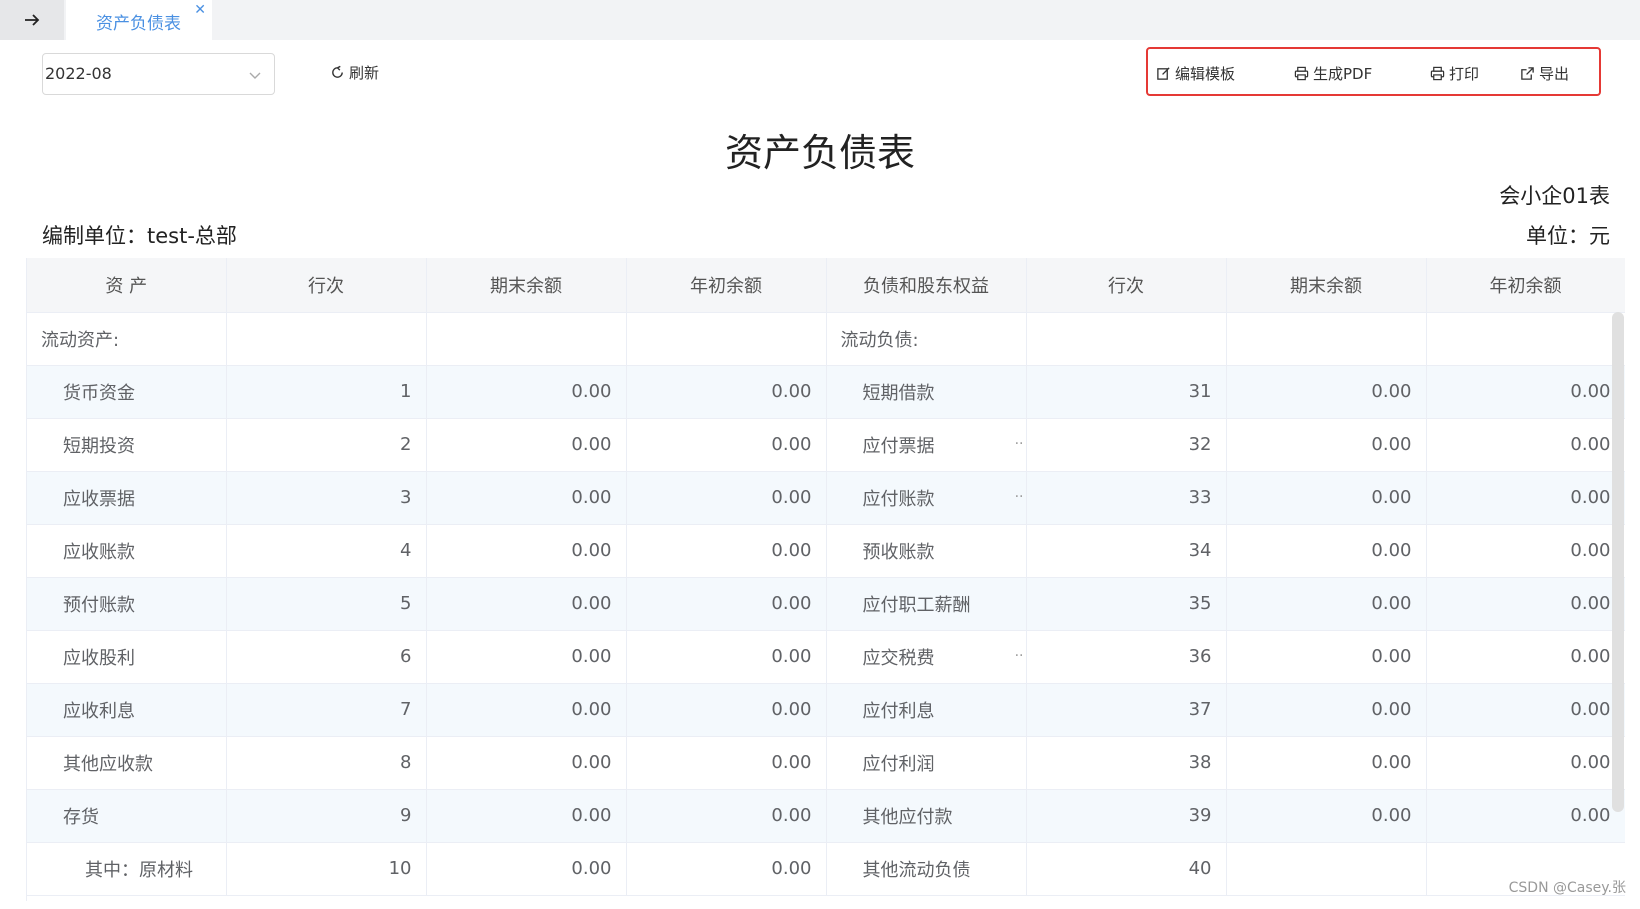 The image size is (1640, 909). Describe the element at coordinates (1333, 73) in the screenshot. I see `generate-pdf-button: 生成PDF` at that location.